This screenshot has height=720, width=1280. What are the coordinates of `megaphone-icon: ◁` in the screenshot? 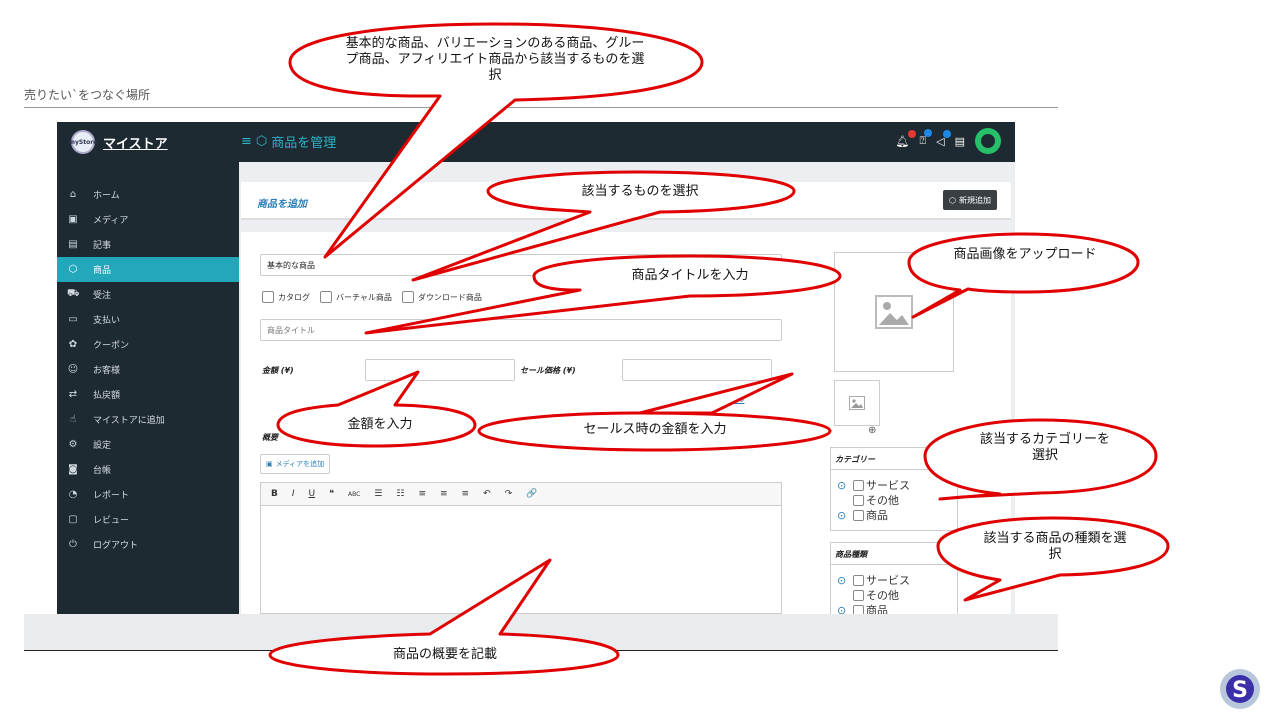 It's located at (943, 138).